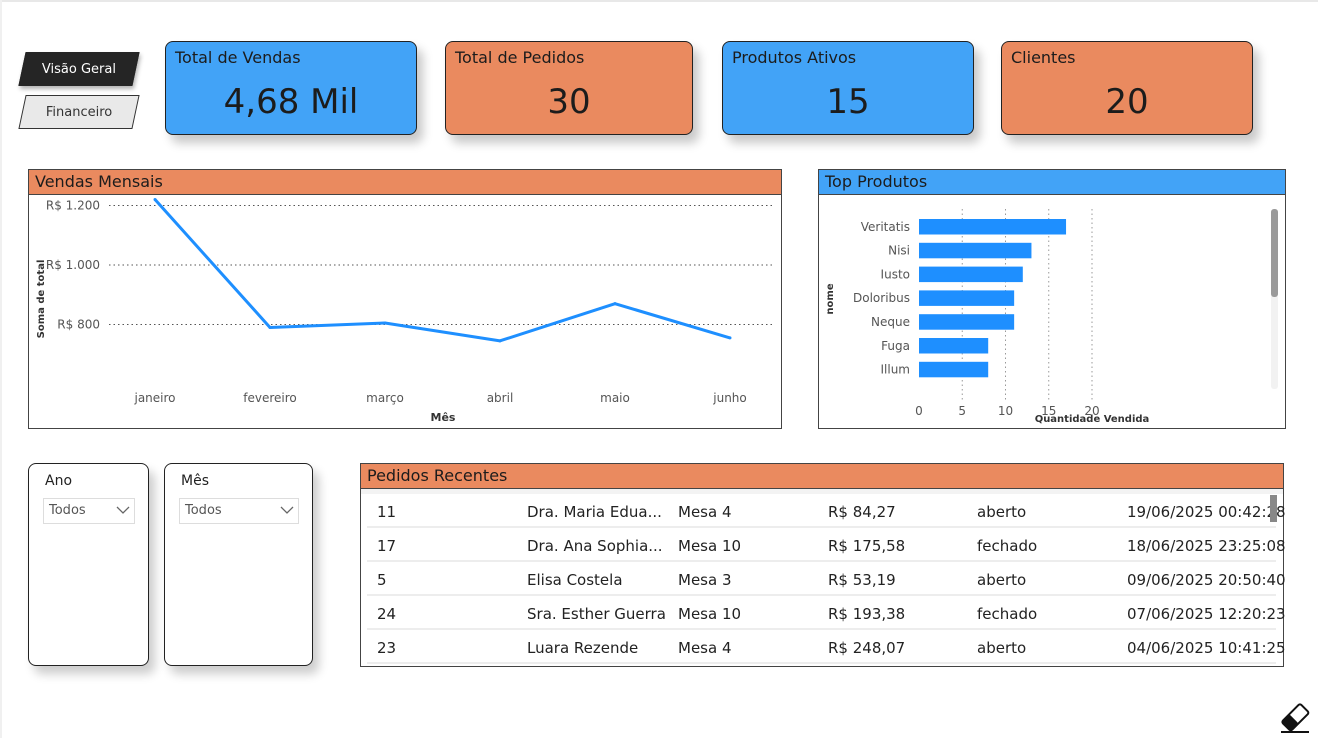  What do you see at coordinates (1206, 614) in the screenshot?
I see `order-date-cell: 07/06/2025 12:20:23` at bounding box center [1206, 614].